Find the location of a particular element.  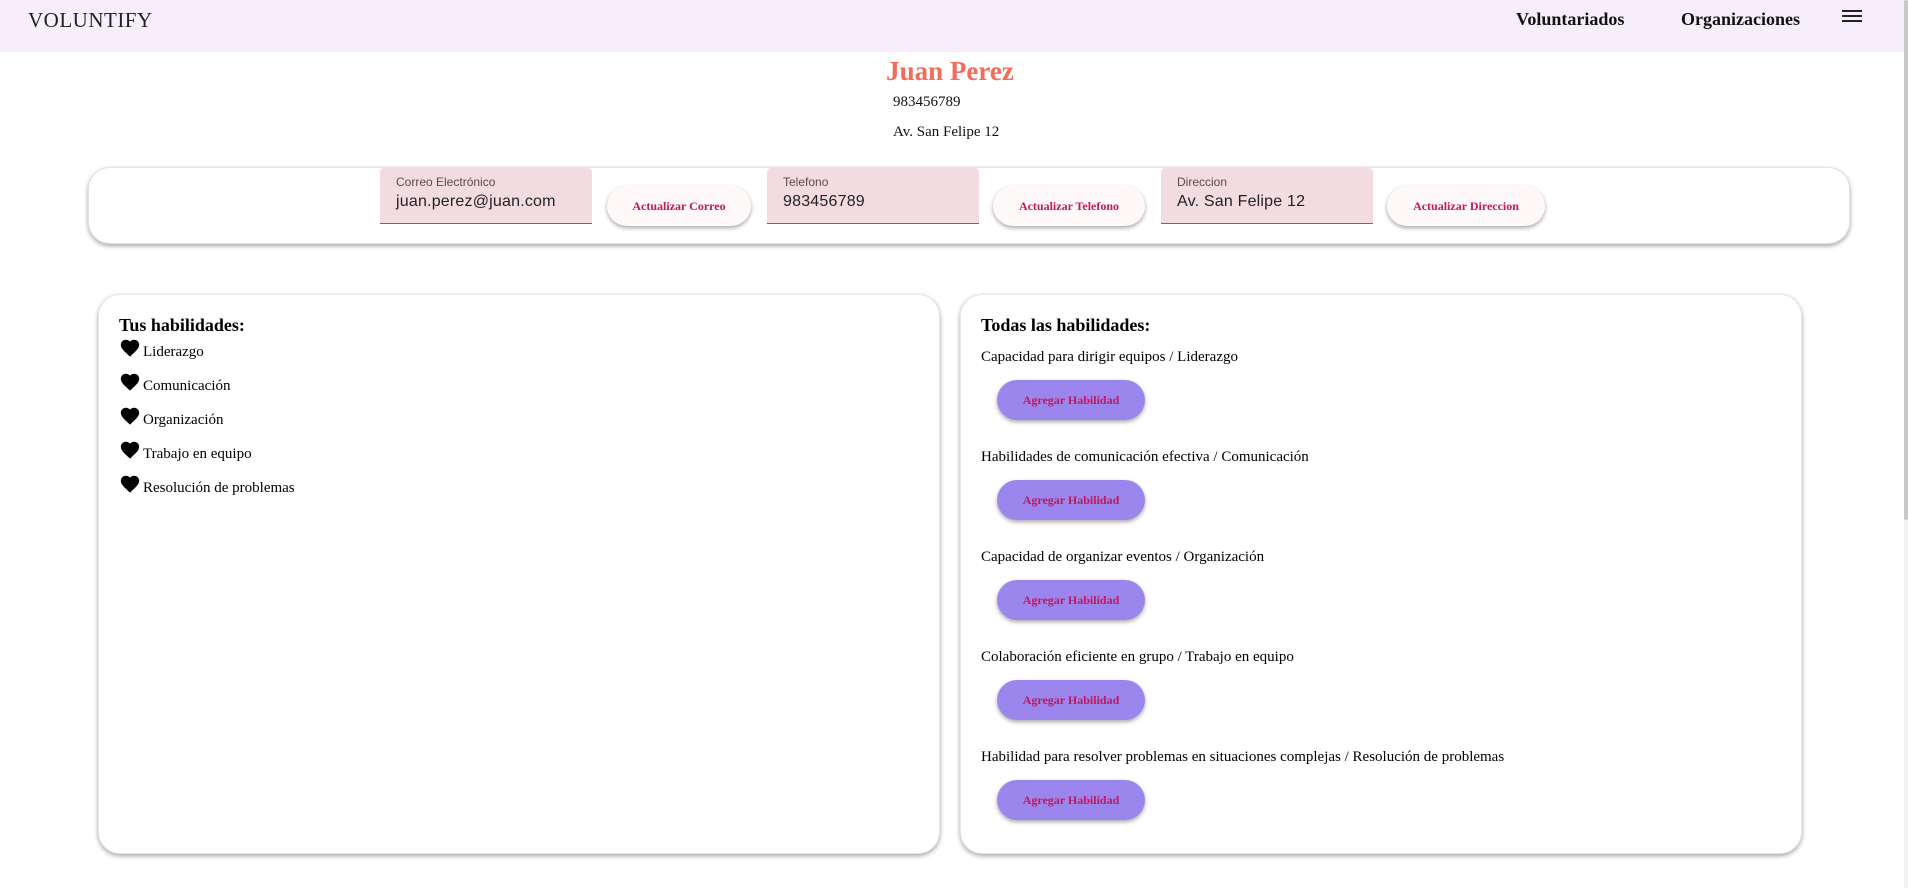

nav-voluntariados: Voluntariados is located at coordinates (1570, 19).